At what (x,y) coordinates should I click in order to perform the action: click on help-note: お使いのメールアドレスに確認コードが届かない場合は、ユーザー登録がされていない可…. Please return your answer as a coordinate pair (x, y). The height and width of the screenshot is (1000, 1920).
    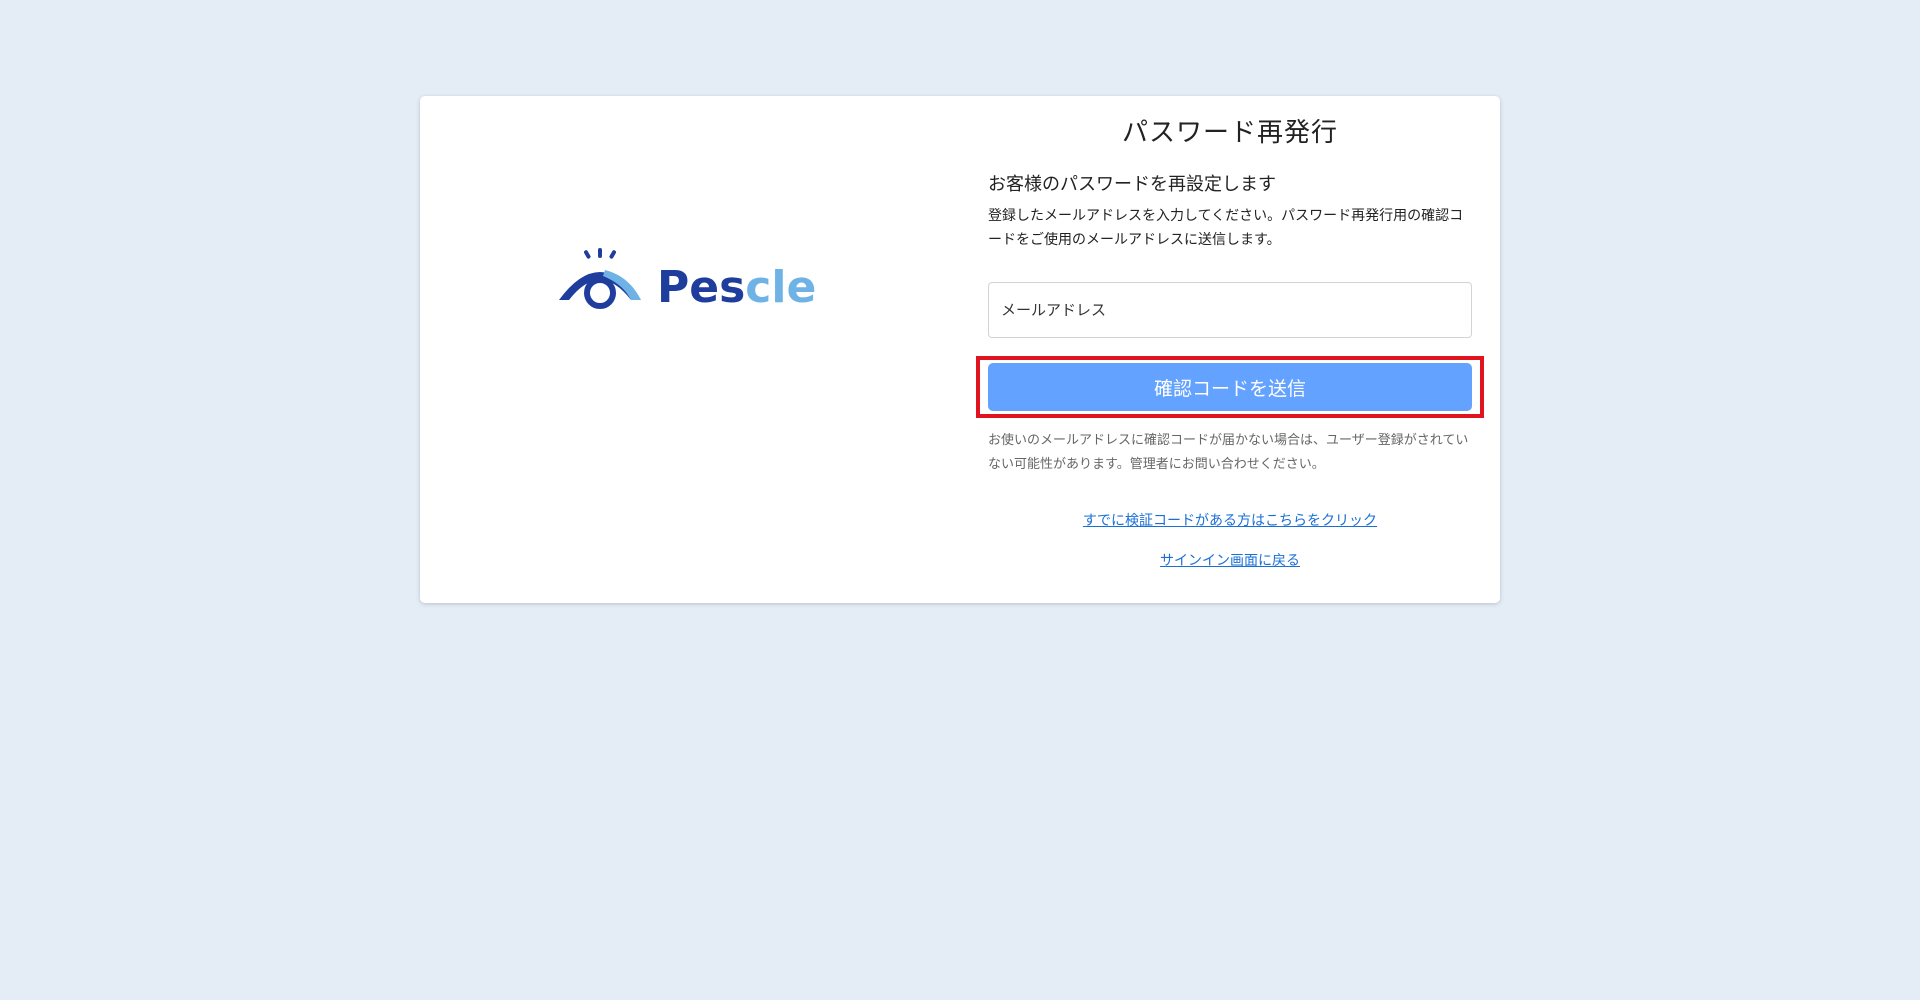
    Looking at the image, I should click on (1228, 452).